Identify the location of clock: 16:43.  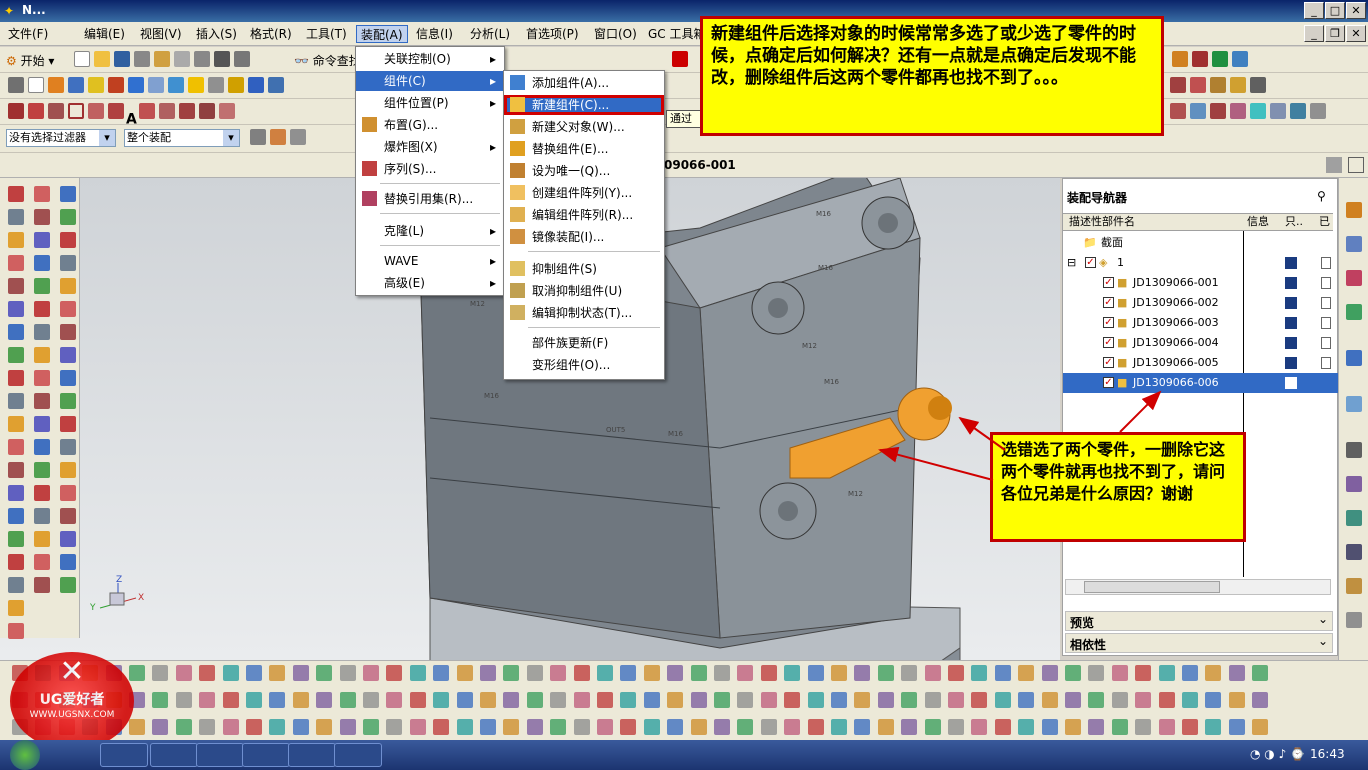
(1327, 754).